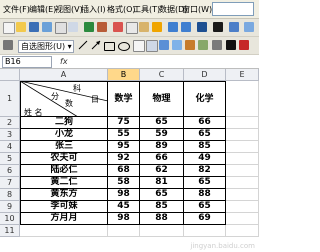 The width and height of the screenshot is (320, 252). What do you see at coordinates (197, 9) in the screenshot?
I see `menu-window: 窗口(W)` at bounding box center [197, 9].